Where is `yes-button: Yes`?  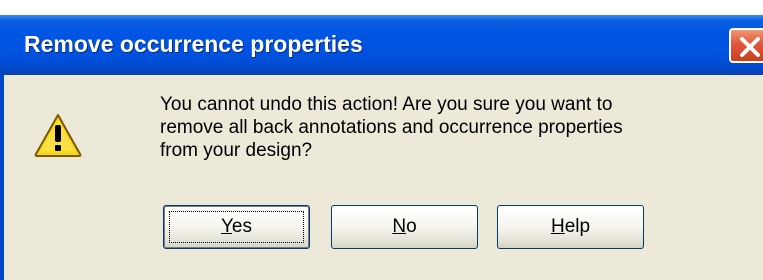
yes-button: Yes is located at coordinates (236, 227).